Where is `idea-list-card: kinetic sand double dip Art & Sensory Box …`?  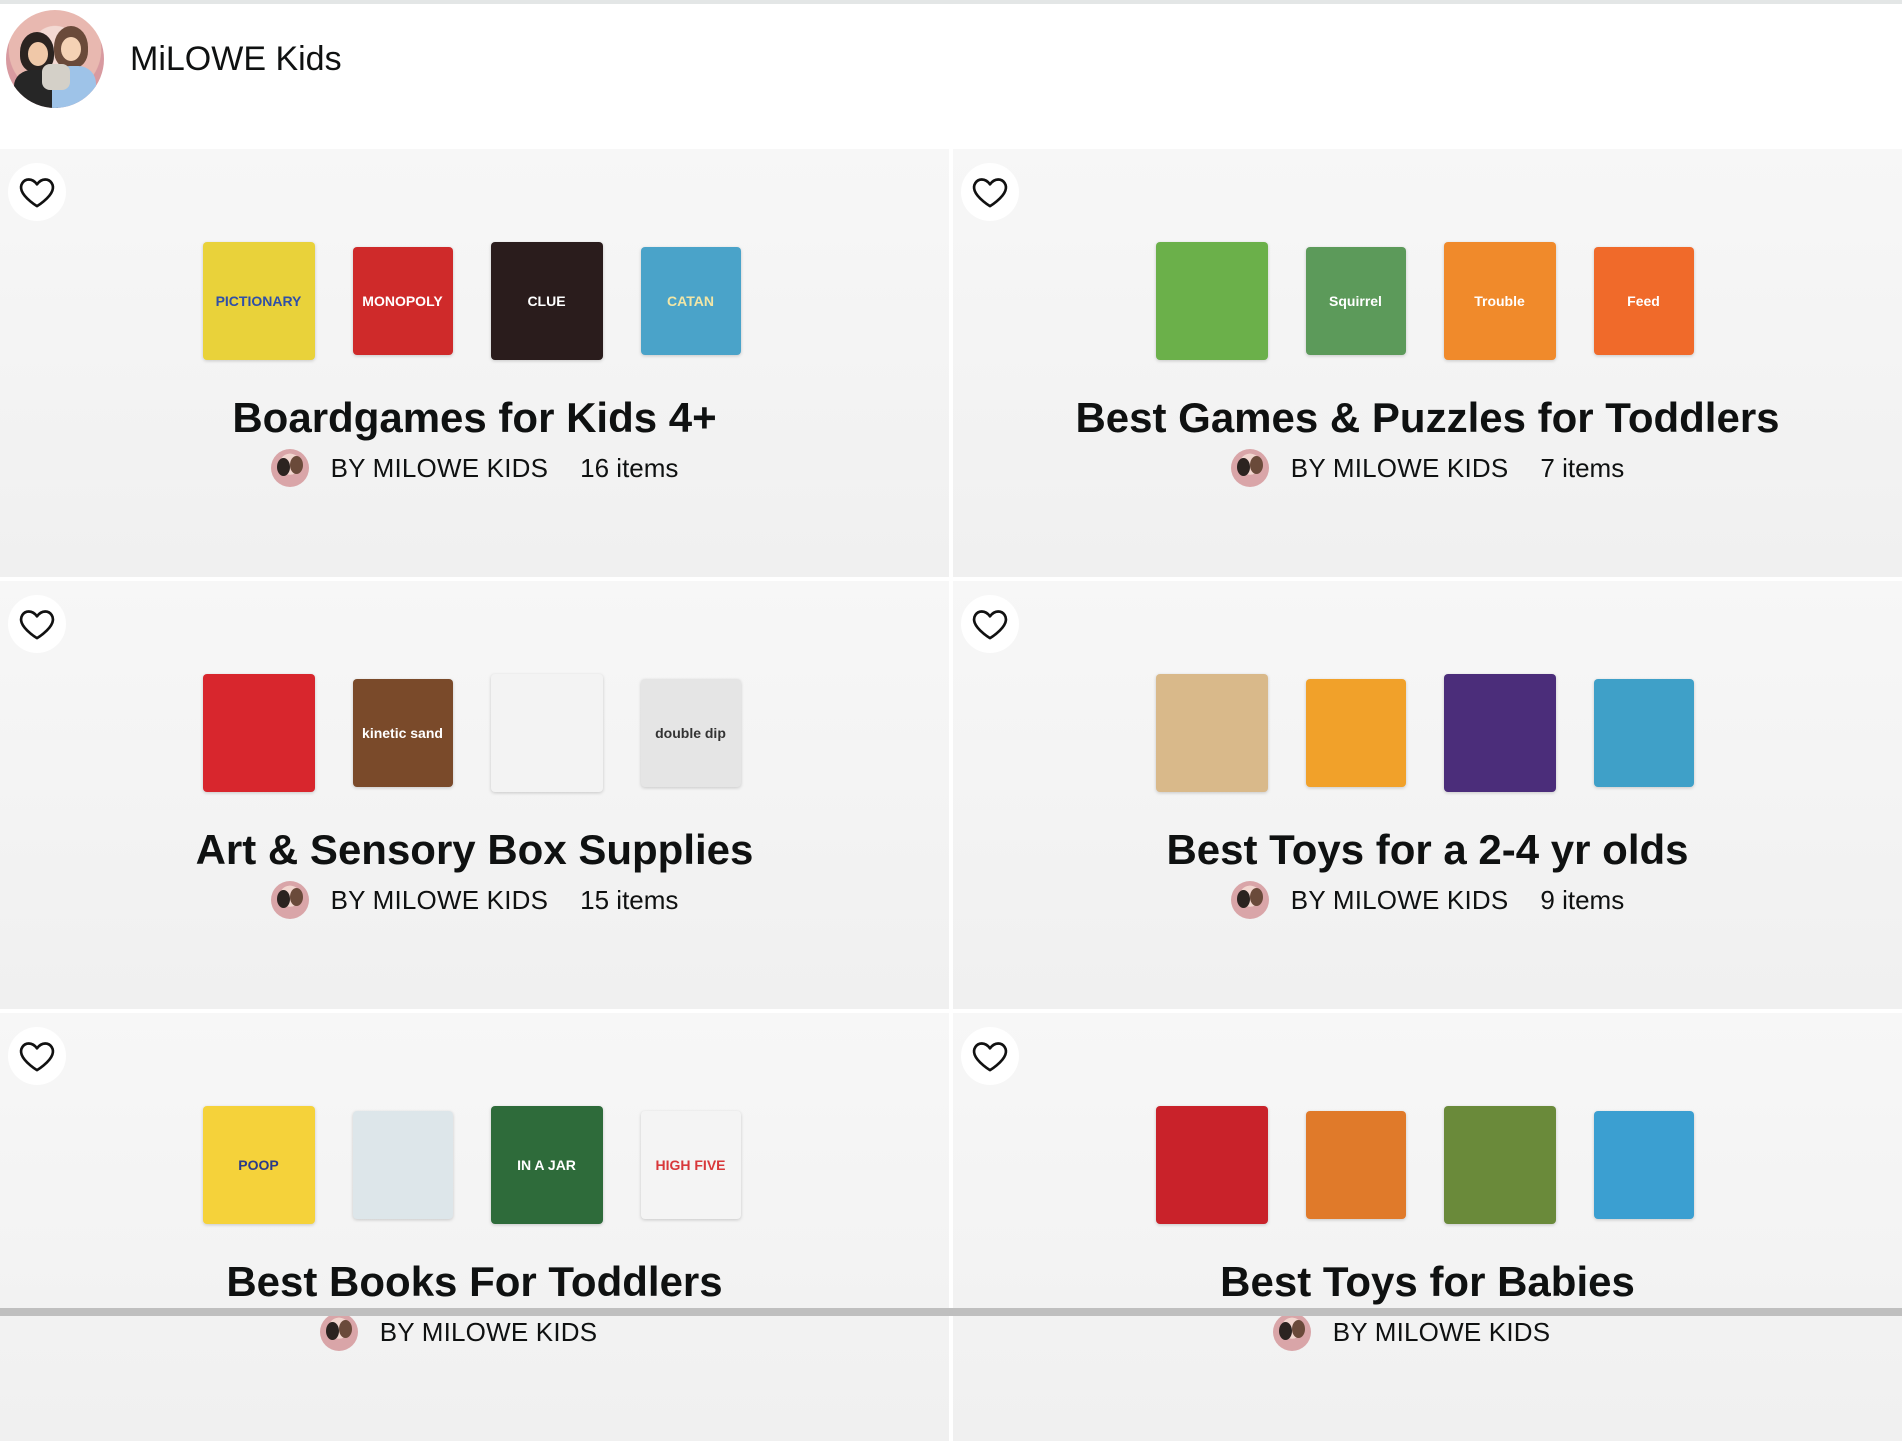 idea-list-card: kinetic sand double dip Art & Sensory Box … is located at coordinates (474, 795).